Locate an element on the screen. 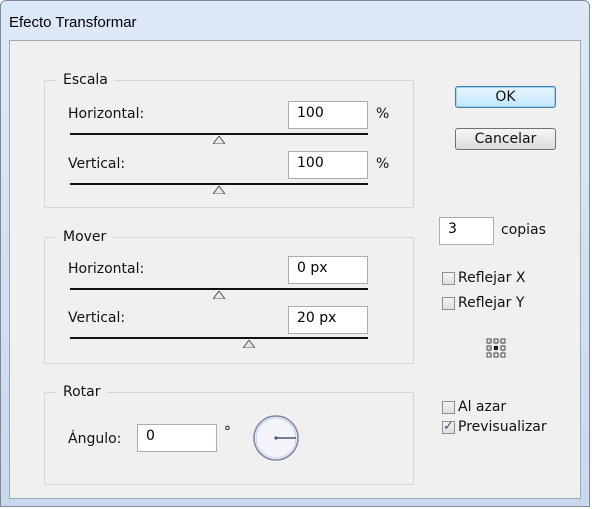  scale-horizontal-input: 100 is located at coordinates (328, 115).